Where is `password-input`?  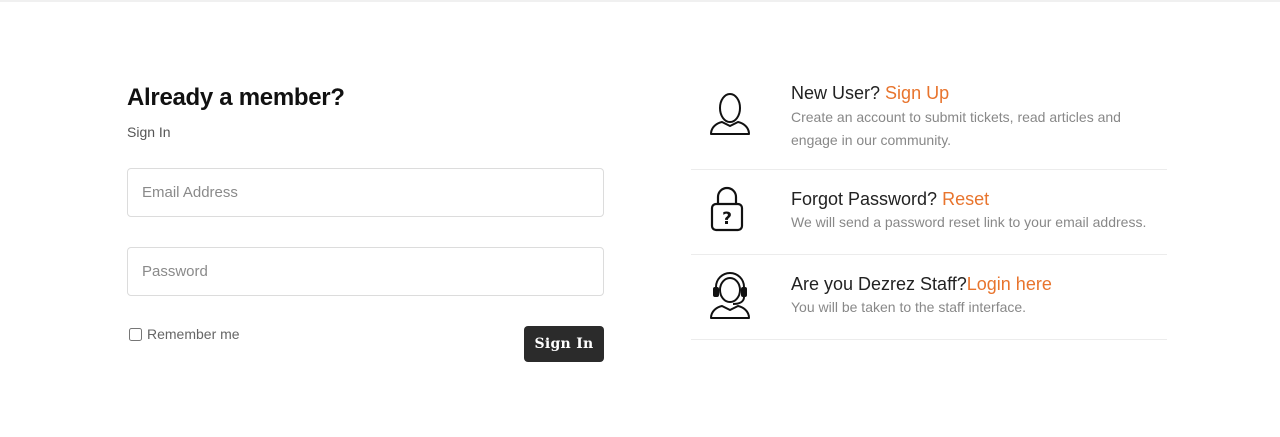 password-input is located at coordinates (365, 271).